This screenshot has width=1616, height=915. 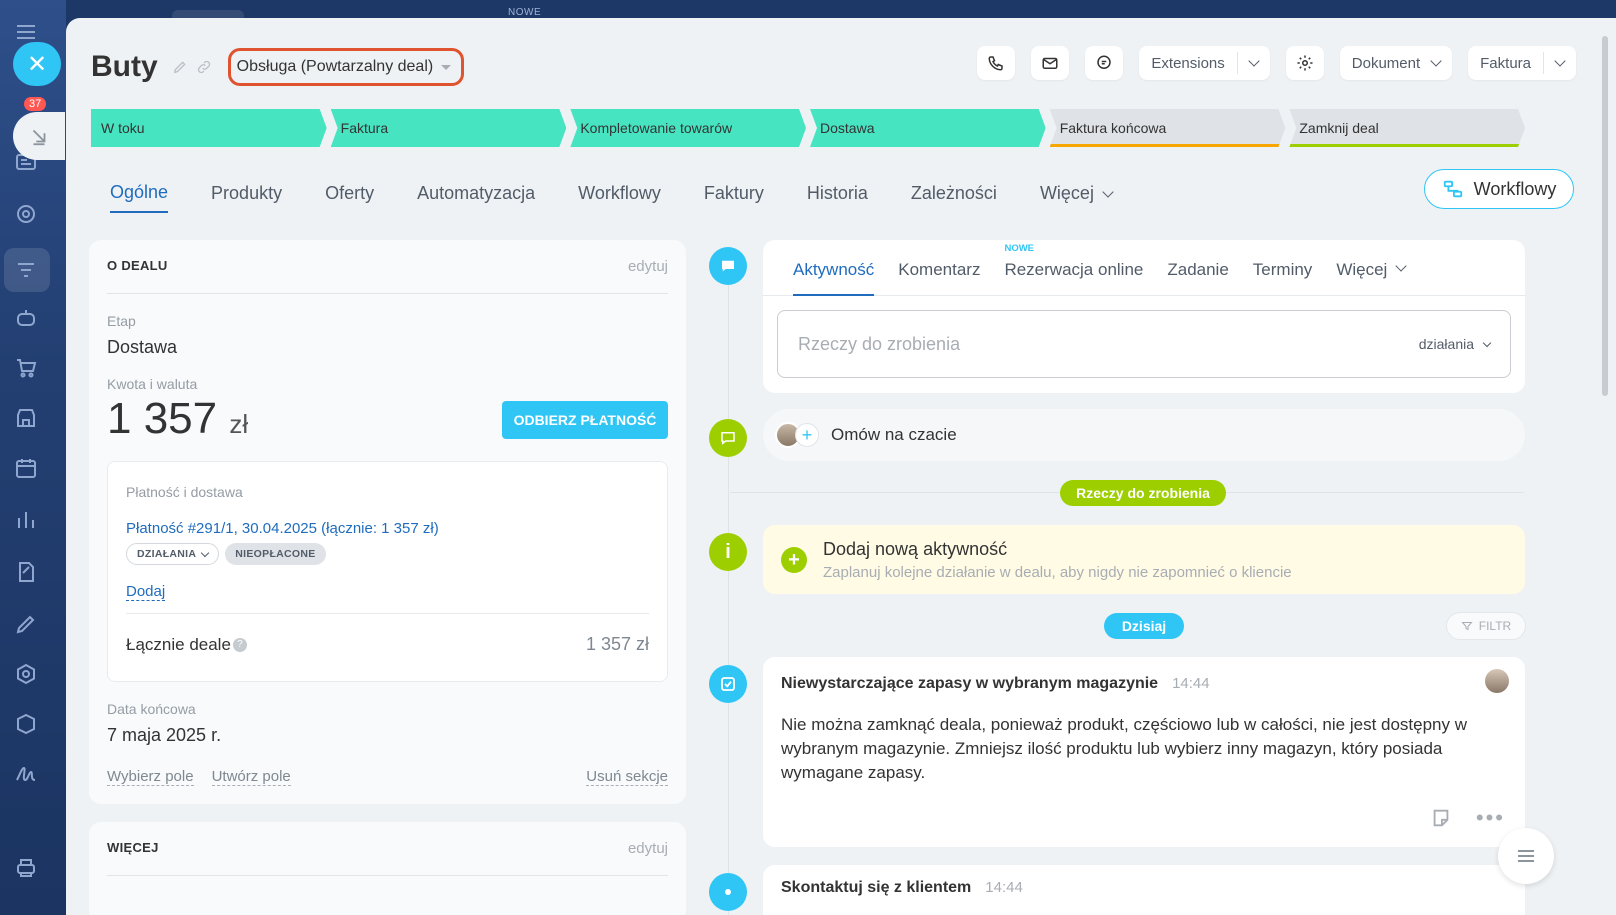 What do you see at coordinates (150, 777) in the screenshot?
I see `select-field-link: Wybierz pole` at bounding box center [150, 777].